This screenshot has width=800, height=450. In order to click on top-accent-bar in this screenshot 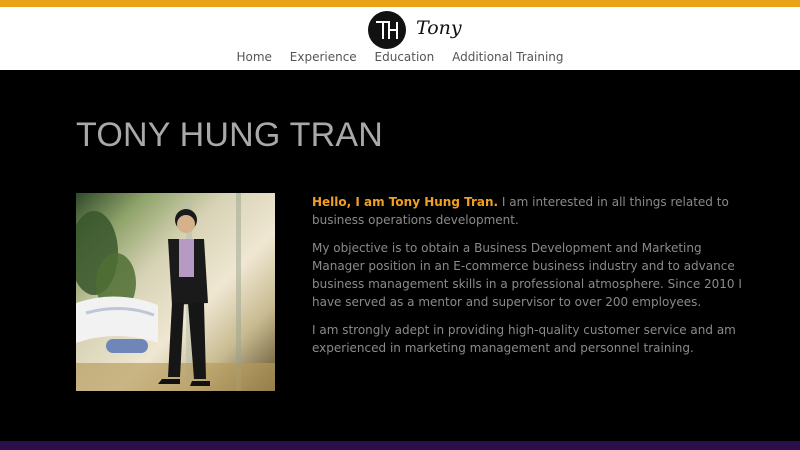, I will do `click(400, 3)`.